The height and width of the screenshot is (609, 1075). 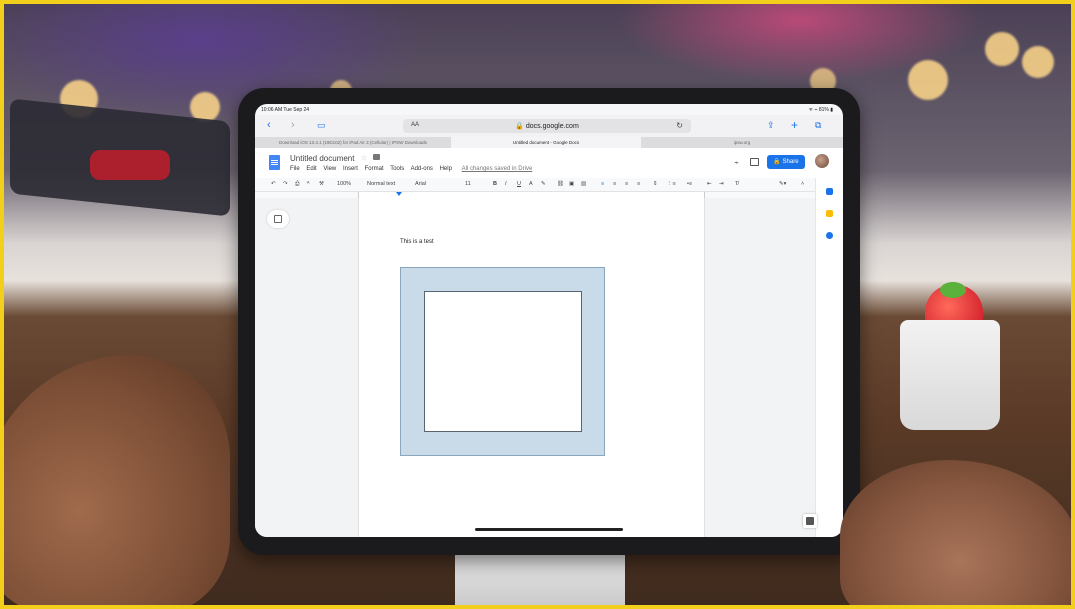 I want to click on align-left-icon: ≡, so click(x=602, y=184).